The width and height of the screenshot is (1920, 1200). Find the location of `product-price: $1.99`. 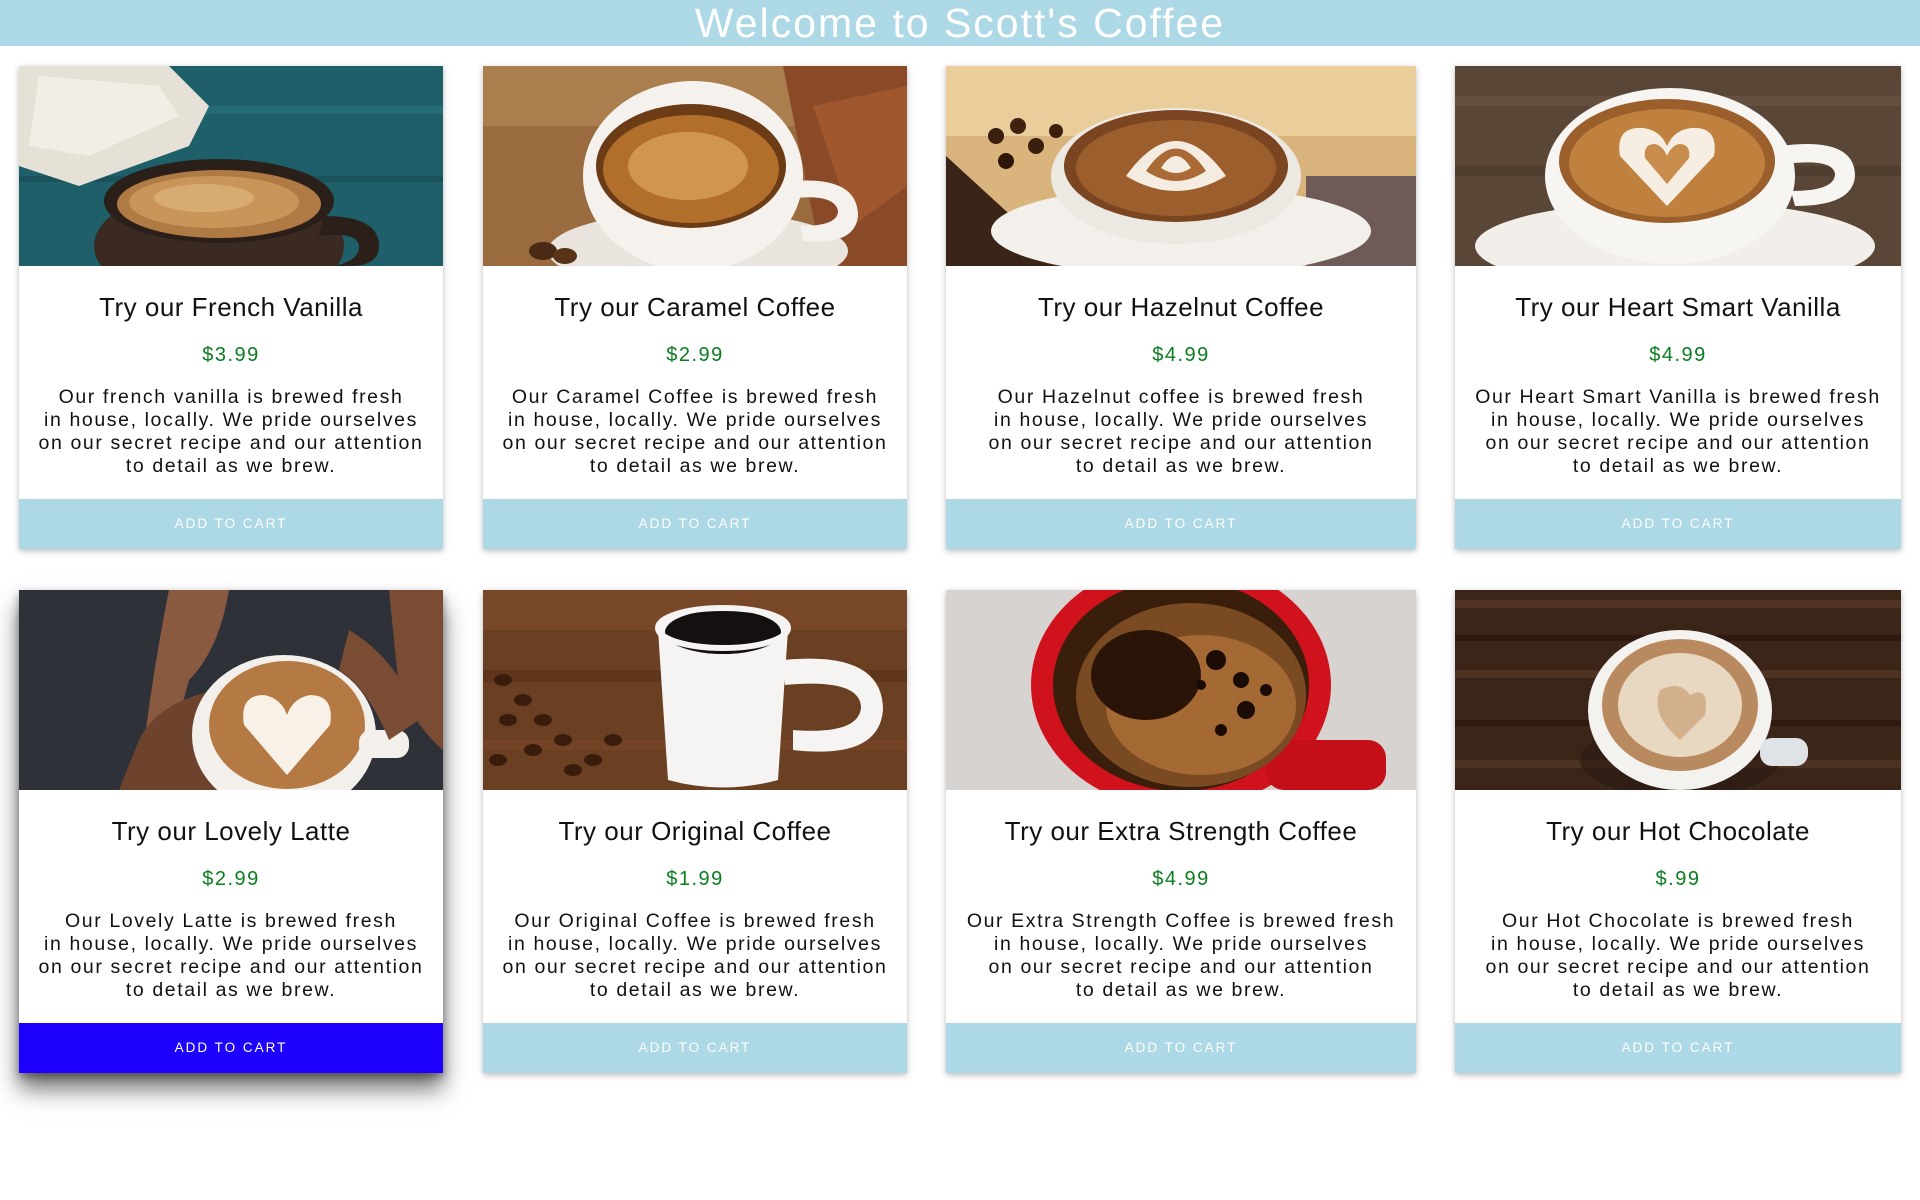

product-price: $1.99 is located at coordinates (695, 879).